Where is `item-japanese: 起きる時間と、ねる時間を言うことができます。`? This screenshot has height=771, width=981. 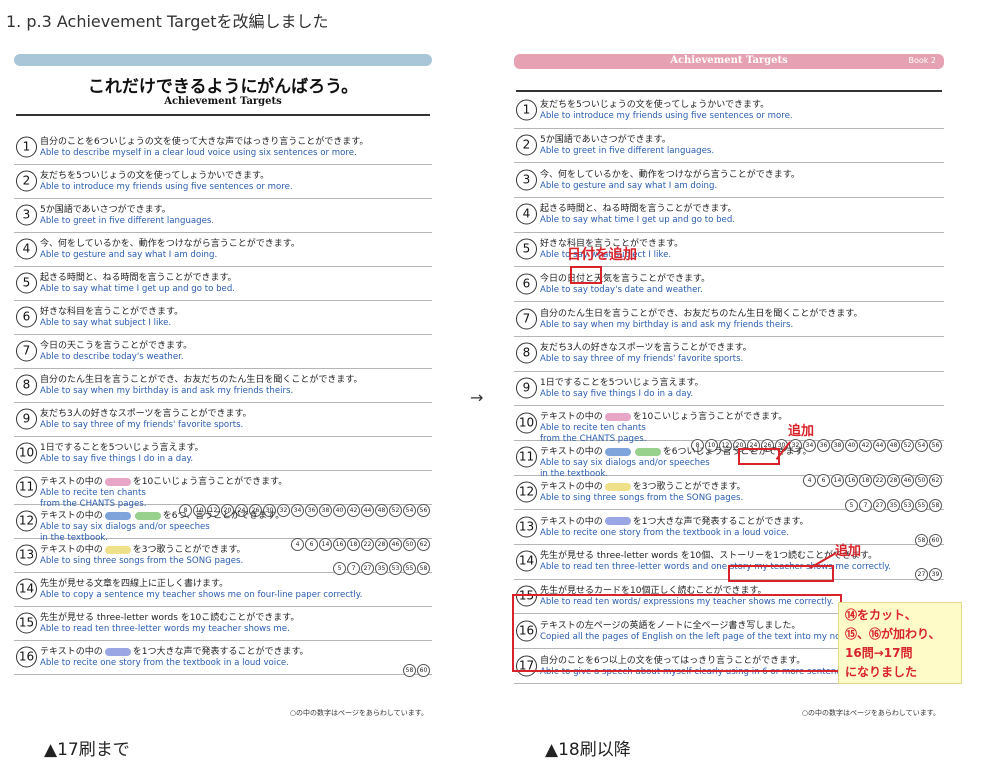
item-japanese: 起きる時間と、ねる時間を言うことができます。 is located at coordinates (638, 209).